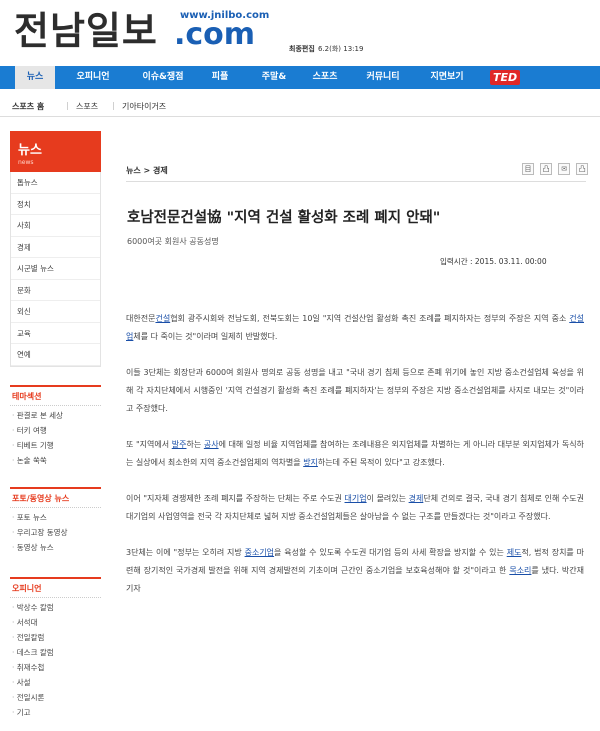  What do you see at coordinates (141, 318) in the screenshot?
I see `paragraph-text: 대한전문` at bounding box center [141, 318].